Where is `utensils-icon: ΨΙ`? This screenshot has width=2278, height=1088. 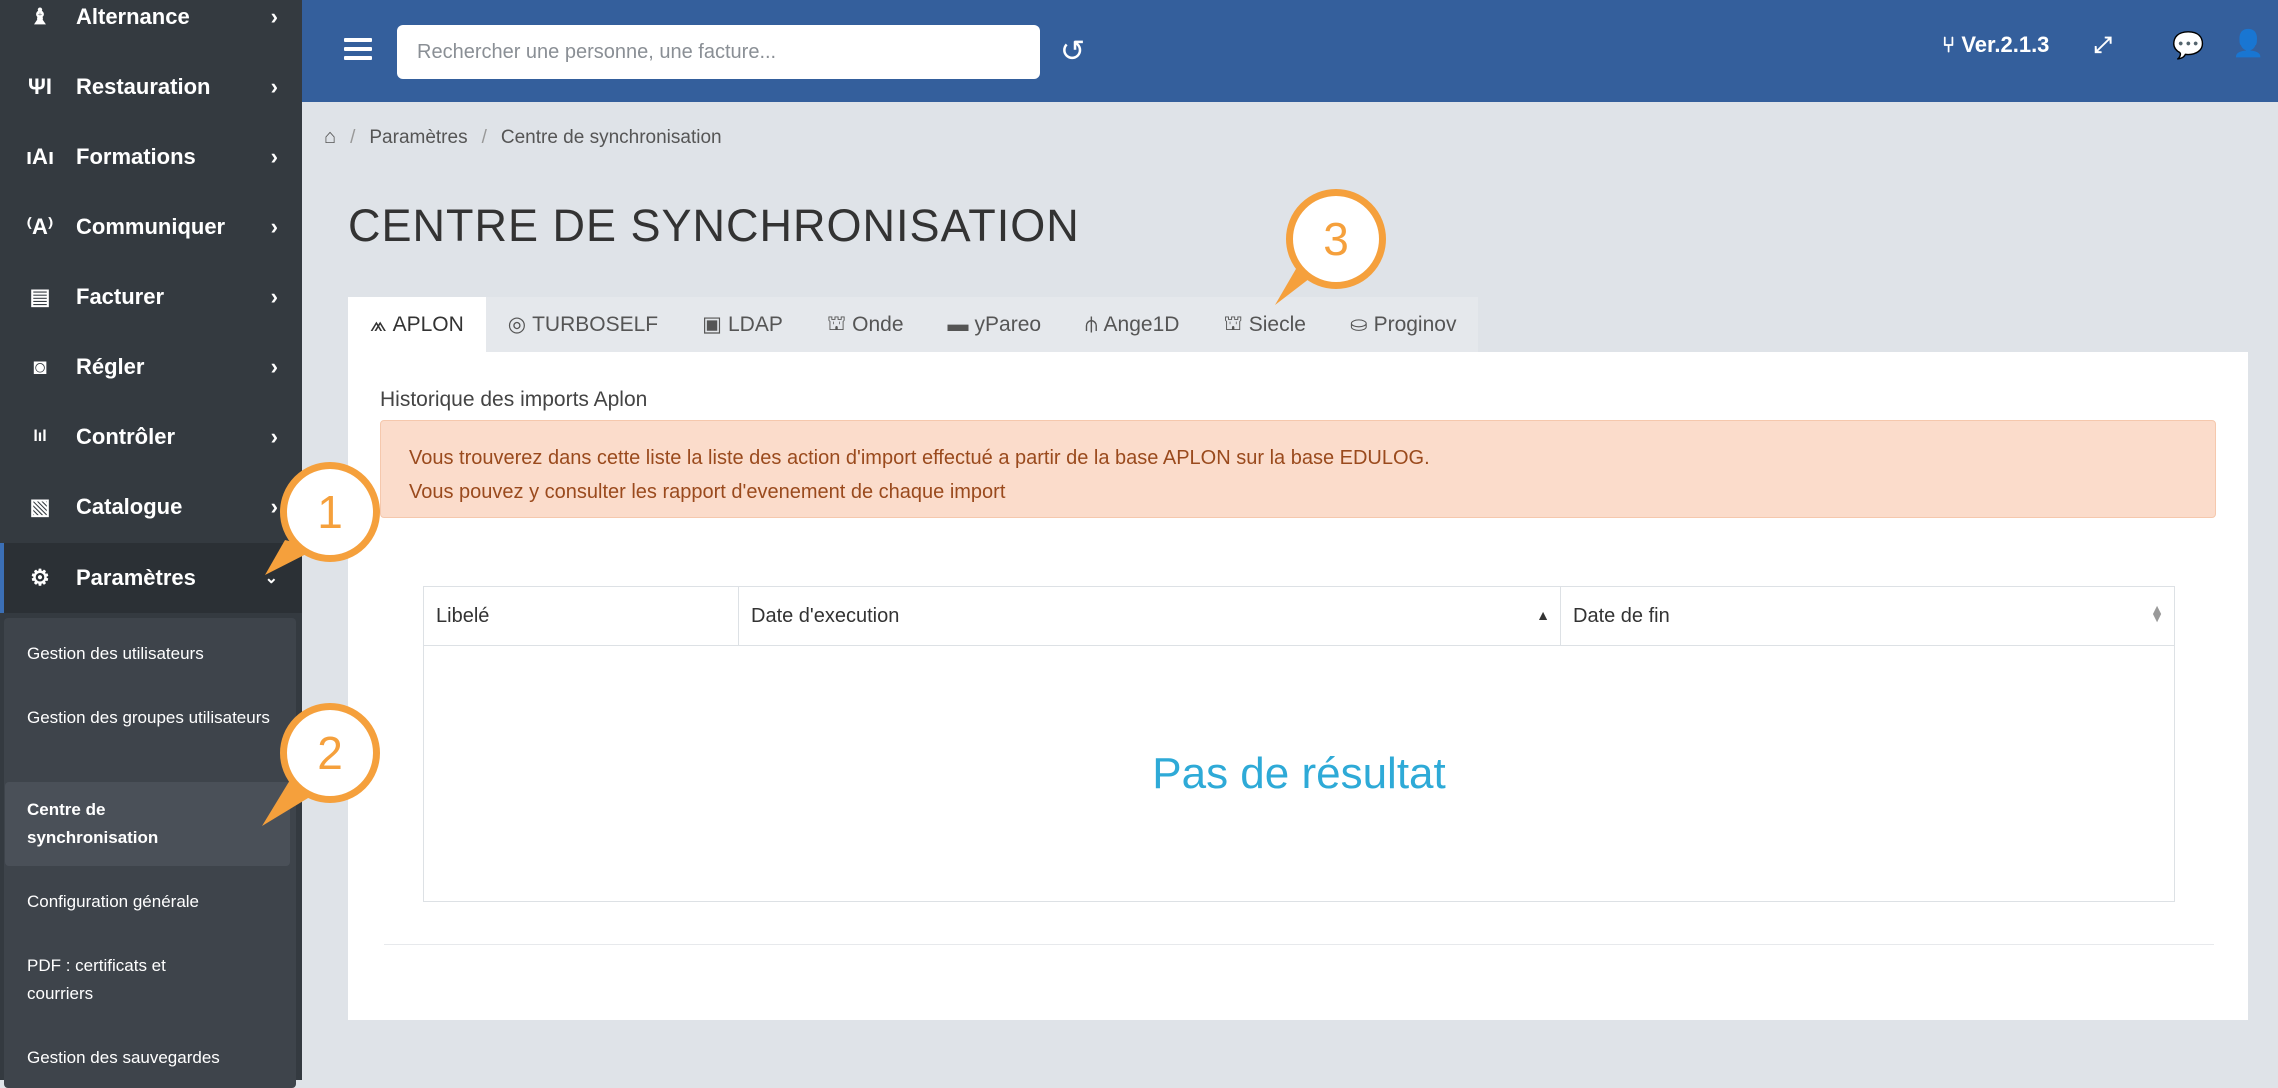 utensils-icon: ΨΙ is located at coordinates (40, 86).